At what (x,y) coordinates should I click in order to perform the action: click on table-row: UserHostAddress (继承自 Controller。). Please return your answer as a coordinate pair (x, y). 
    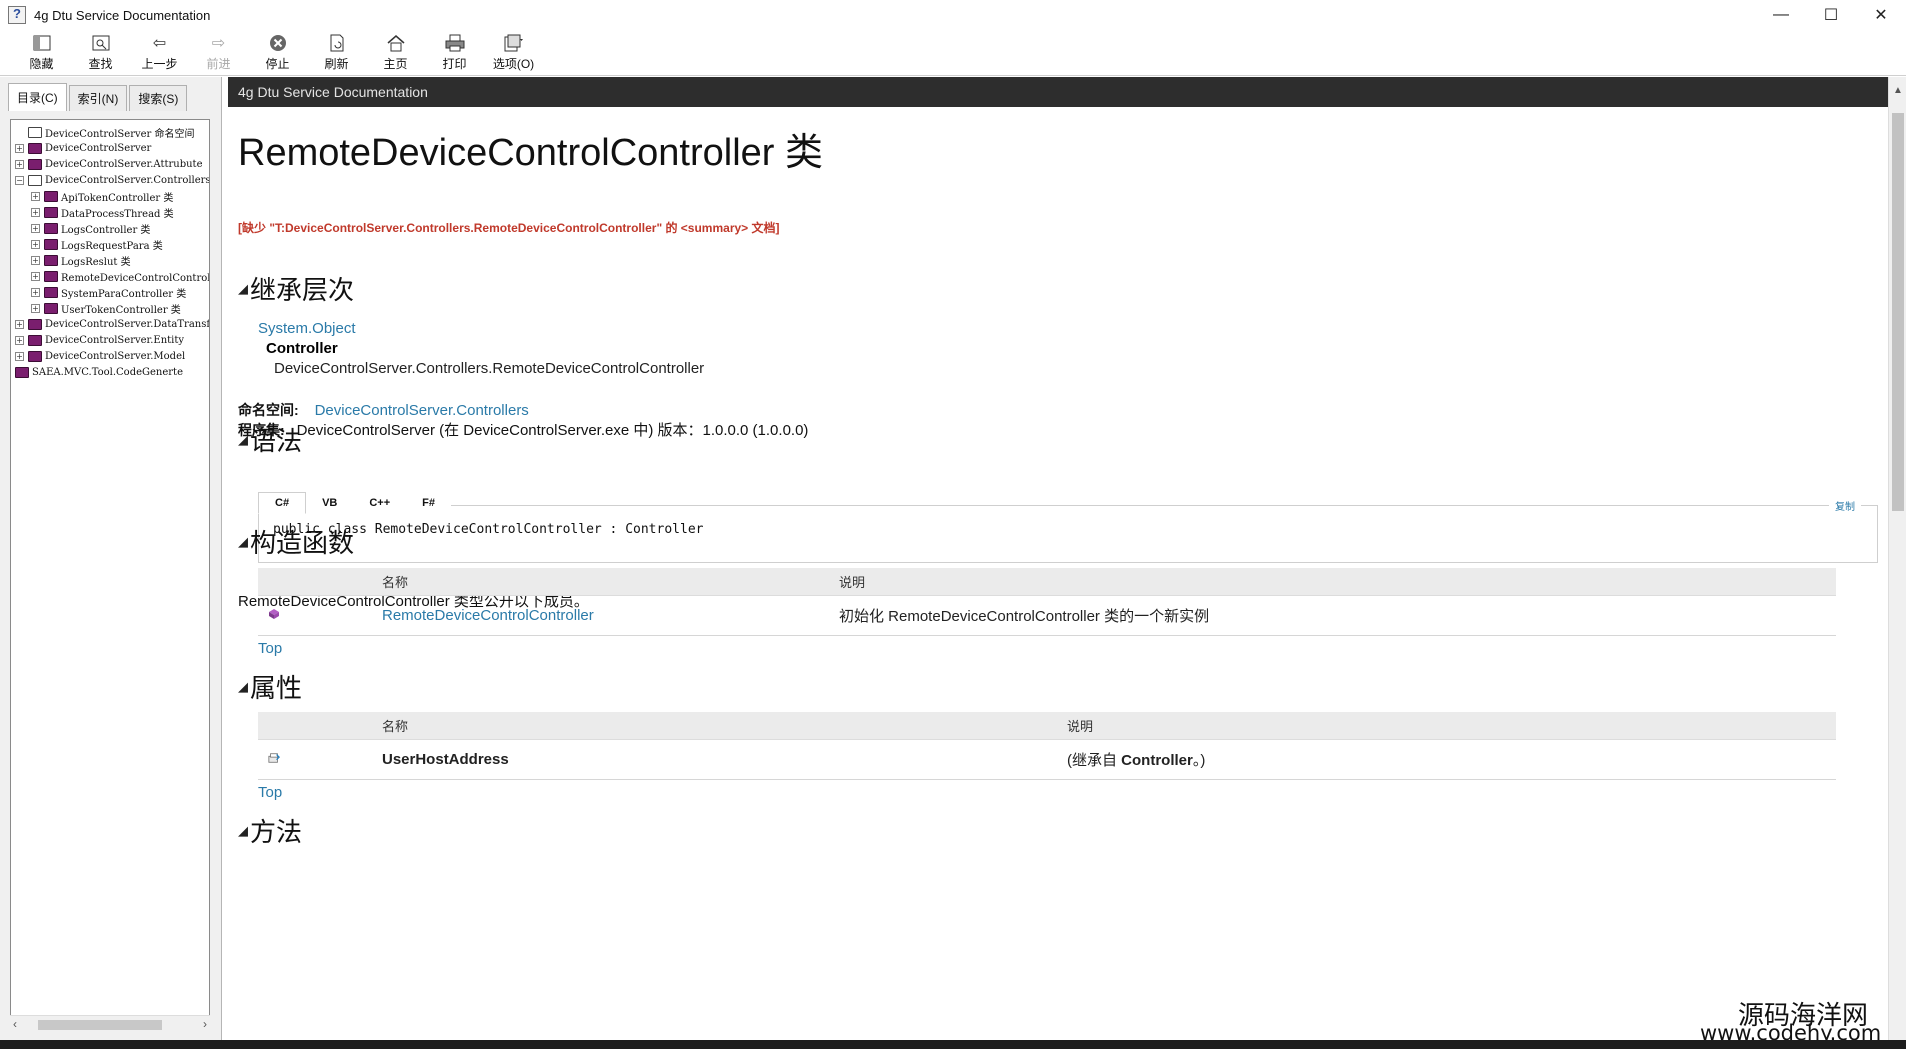
    Looking at the image, I should click on (1047, 760).